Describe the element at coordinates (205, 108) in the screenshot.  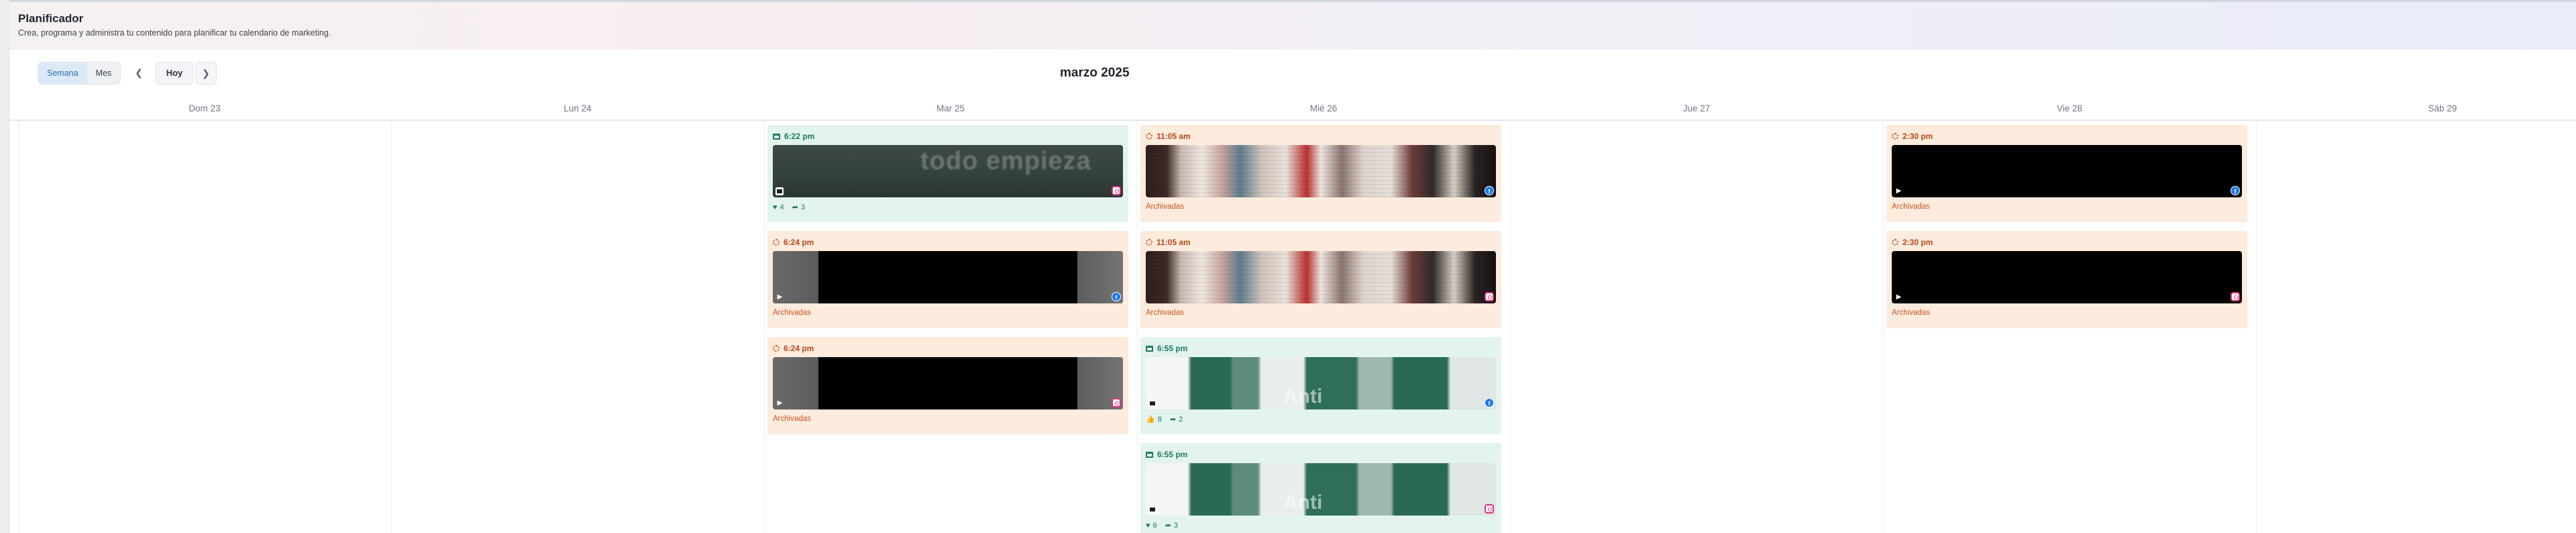
I see `day-header-sun: Dom 23` at that location.